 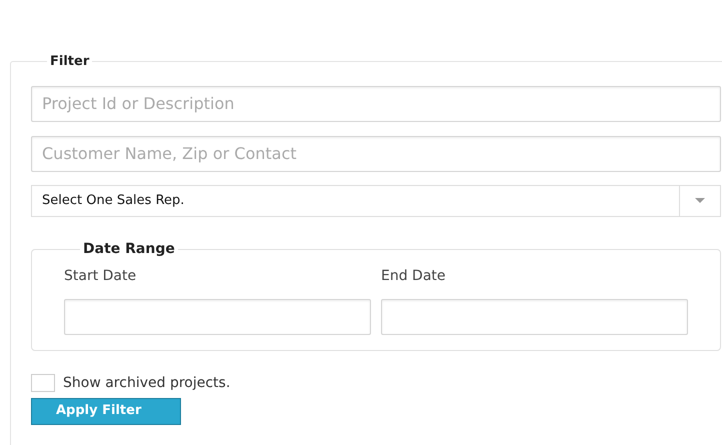 What do you see at coordinates (43, 383) in the screenshot?
I see `archived-checkbox` at bounding box center [43, 383].